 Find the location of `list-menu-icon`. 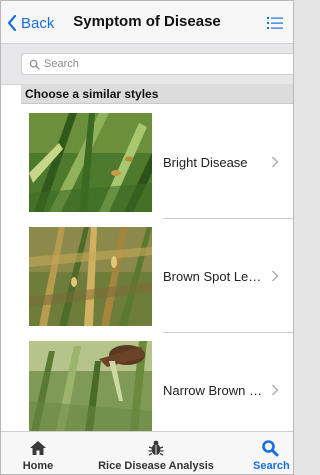

list-menu-icon is located at coordinates (275, 23).